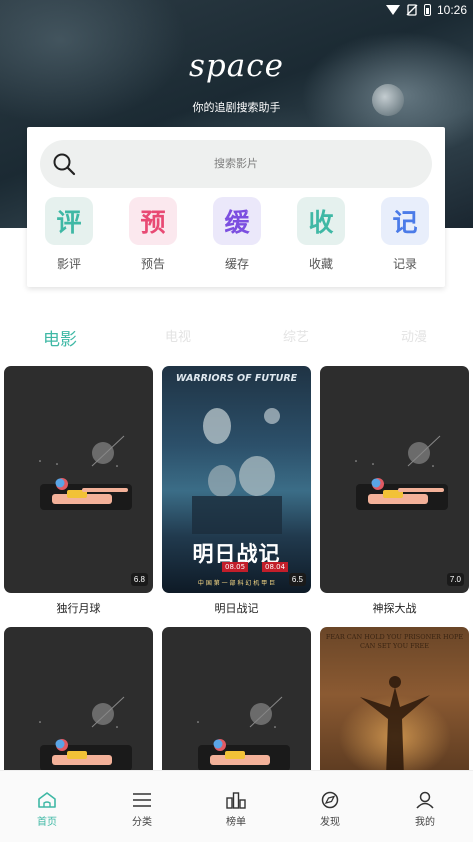 This screenshot has height=842, width=473. What do you see at coordinates (236, 264) in the screenshot?
I see `quick-action-label: 缓存` at bounding box center [236, 264].